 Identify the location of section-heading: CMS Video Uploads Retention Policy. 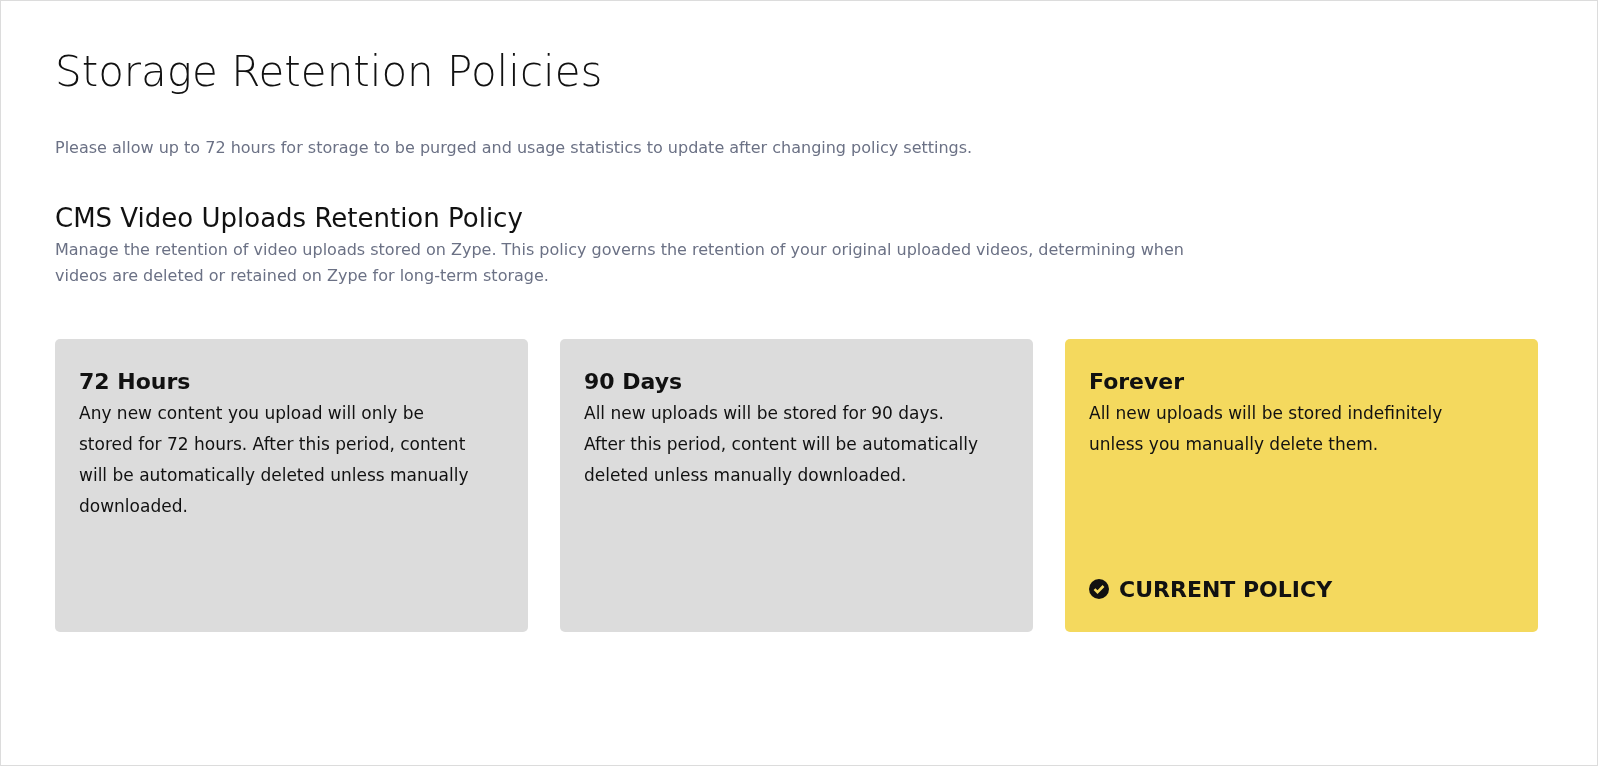
(289, 217).